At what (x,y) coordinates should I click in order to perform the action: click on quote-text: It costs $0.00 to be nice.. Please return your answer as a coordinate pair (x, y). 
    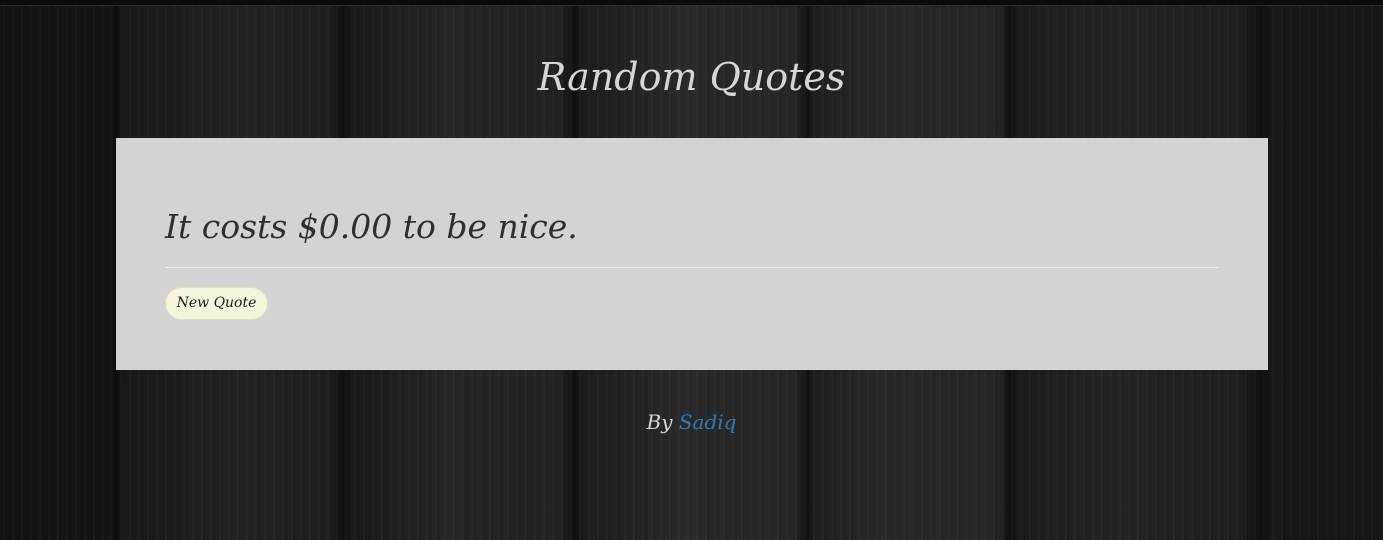
    Looking at the image, I should click on (371, 226).